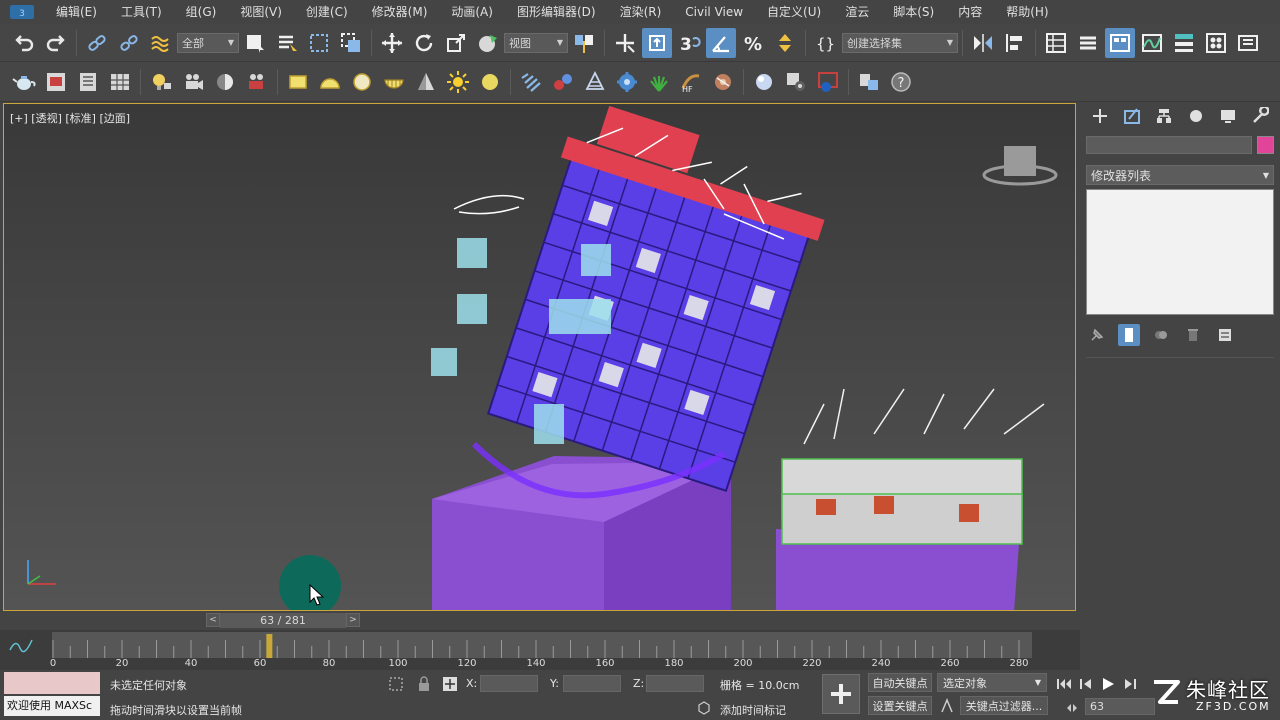 The image size is (1280, 720). Describe the element at coordinates (351, 43) in the screenshot. I see `window-crossing-icon` at that location.